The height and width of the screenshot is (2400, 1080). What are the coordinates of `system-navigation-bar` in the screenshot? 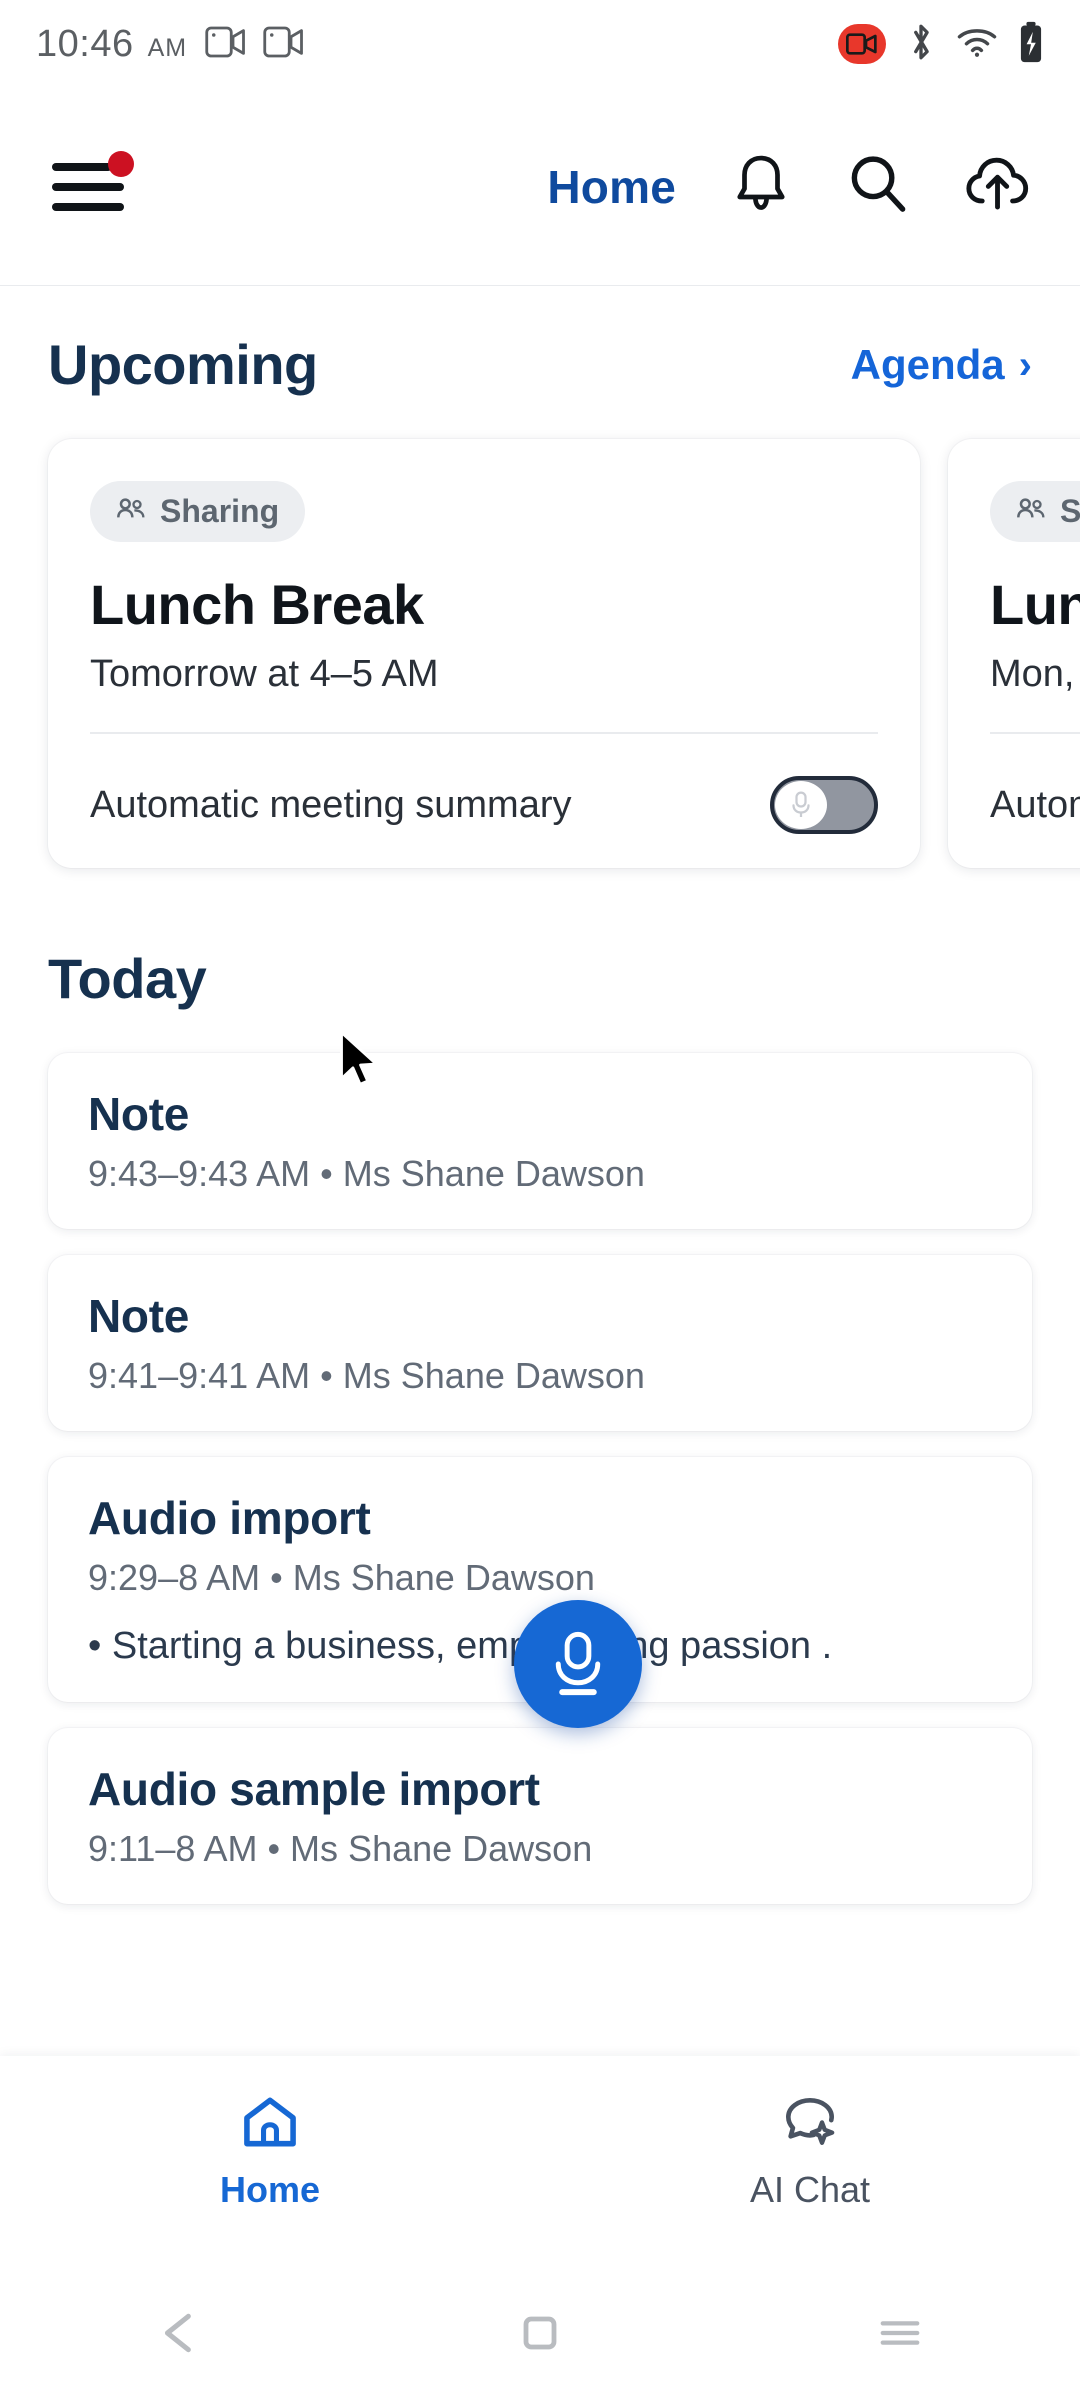 It's located at (540, 2333).